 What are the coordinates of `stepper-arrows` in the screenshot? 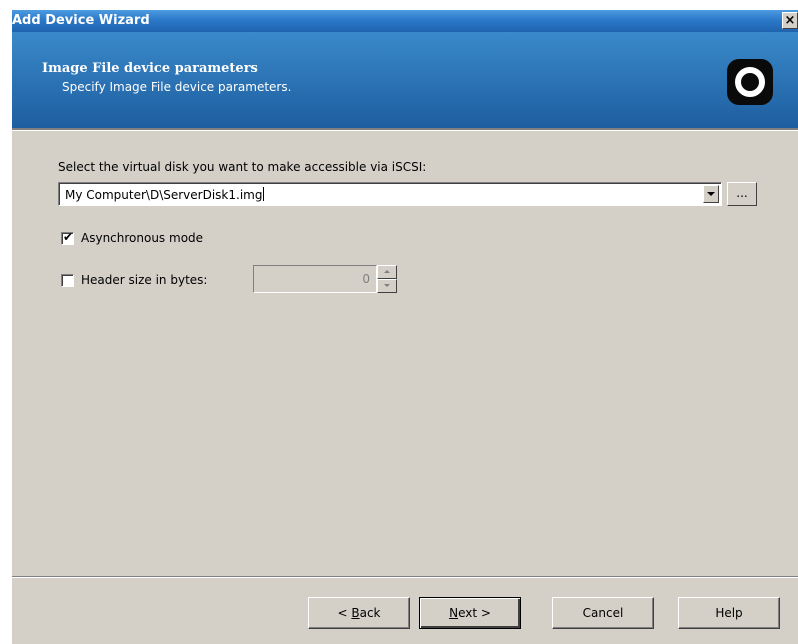 It's located at (387, 279).